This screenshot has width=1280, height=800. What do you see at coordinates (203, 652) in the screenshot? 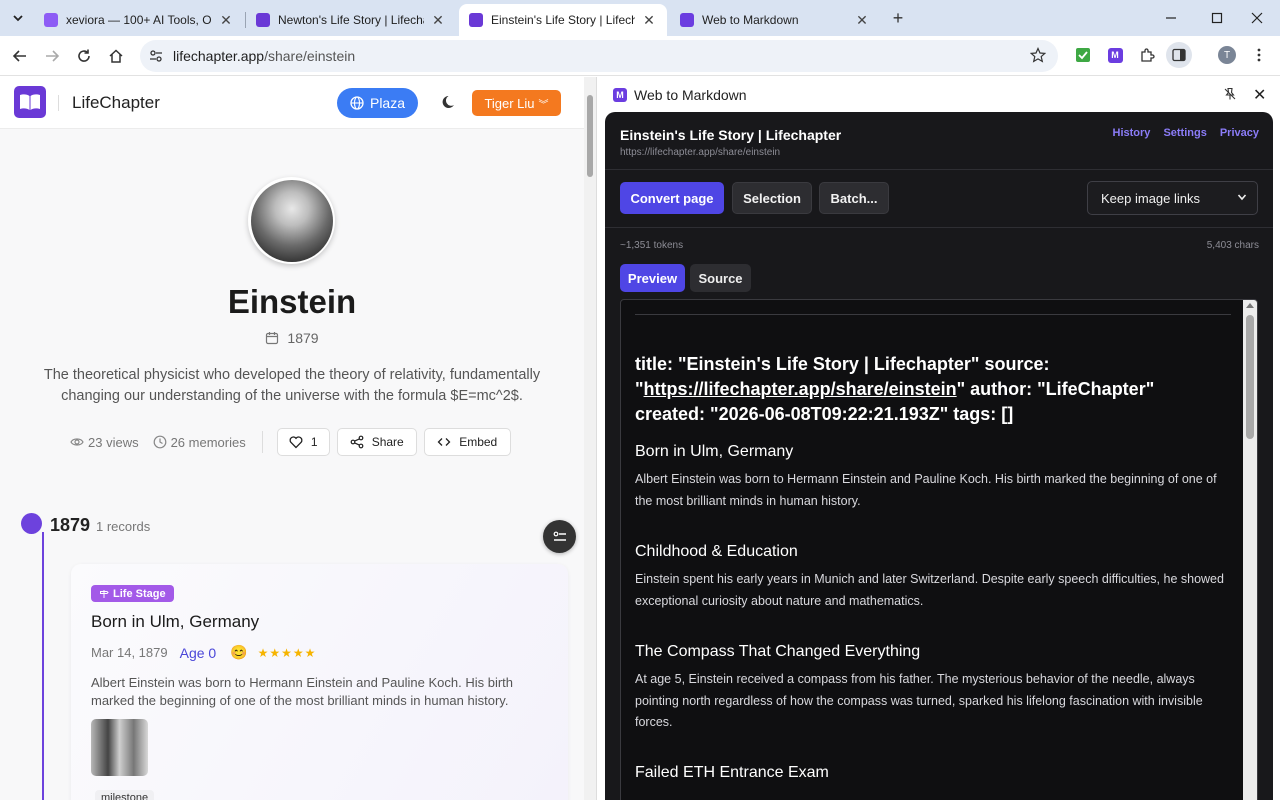
I see `memory-meta: Mar 14, 1879 Age 0 😊 ★★★★★` at bounding box center [203, 652].